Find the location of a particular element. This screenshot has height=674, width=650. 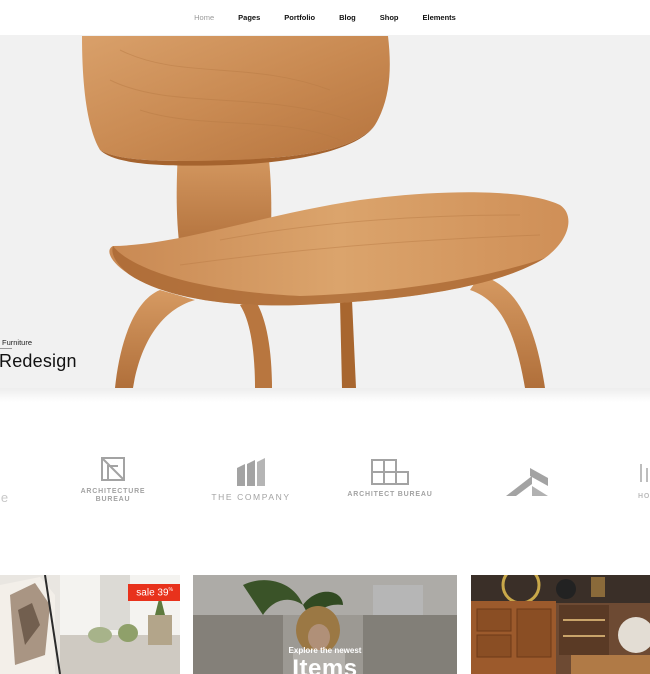

logo-text-hou: HOU is located at coordinates (644, 496).